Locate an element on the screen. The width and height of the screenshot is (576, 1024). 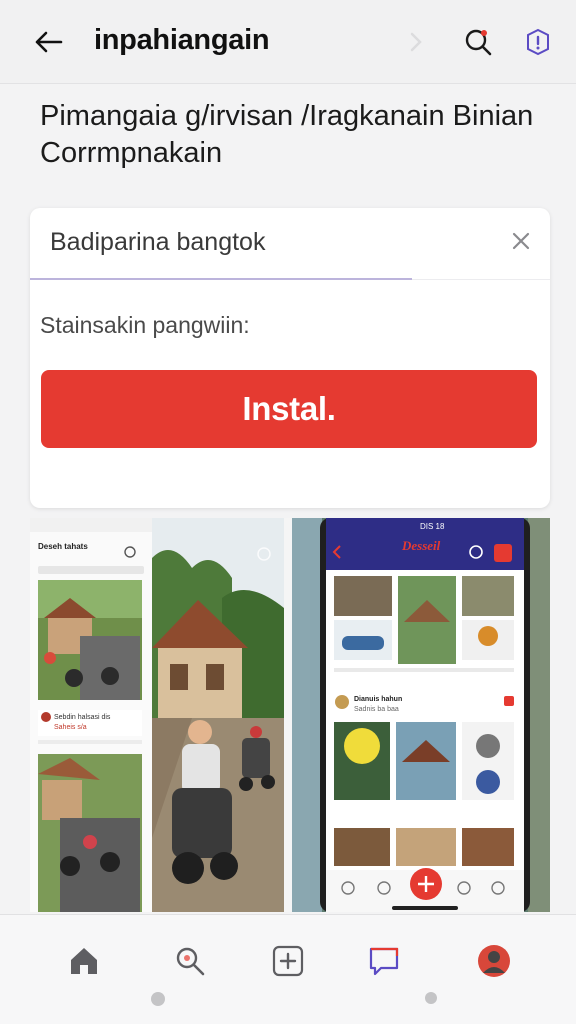
shot3-feed-sub: Sadnis ba baa is located at coordinates (376, 709).